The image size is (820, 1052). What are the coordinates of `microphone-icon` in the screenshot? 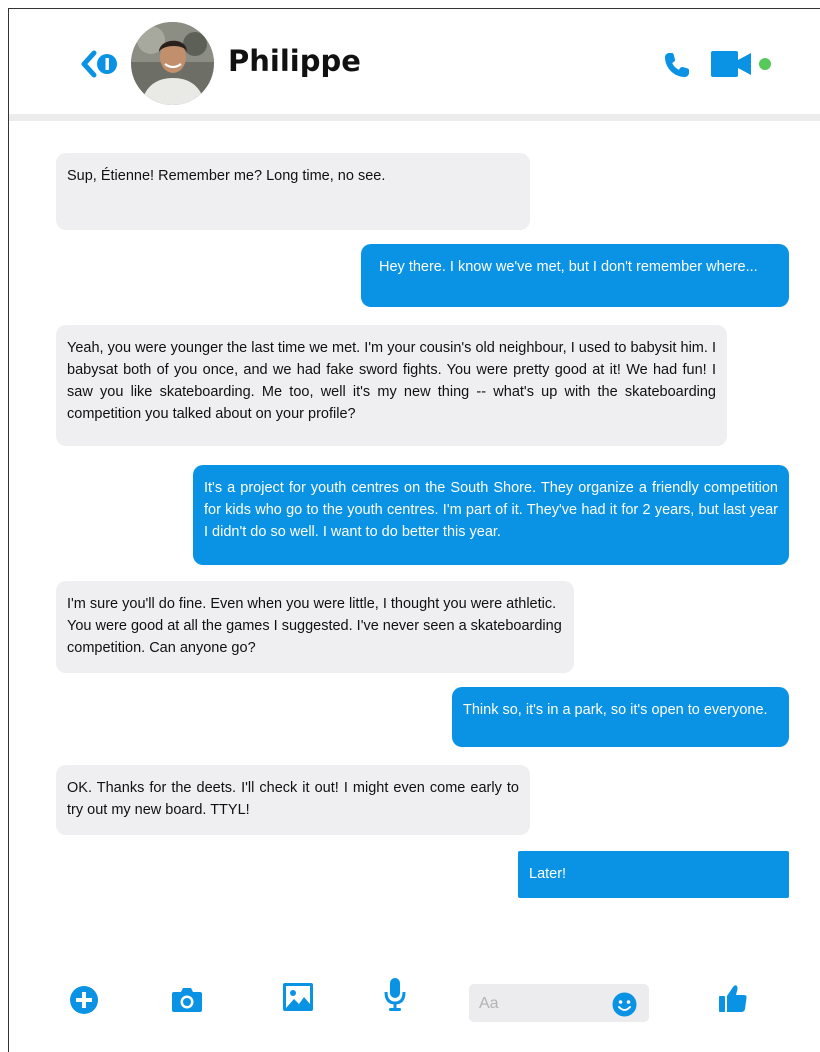 It's located at (395, 995).